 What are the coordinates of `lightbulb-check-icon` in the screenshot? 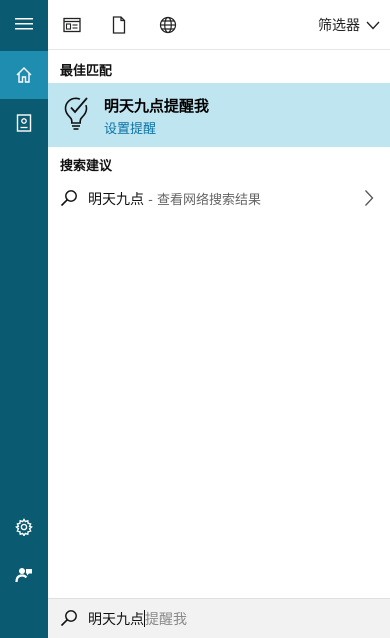 It's located at (76, 113).